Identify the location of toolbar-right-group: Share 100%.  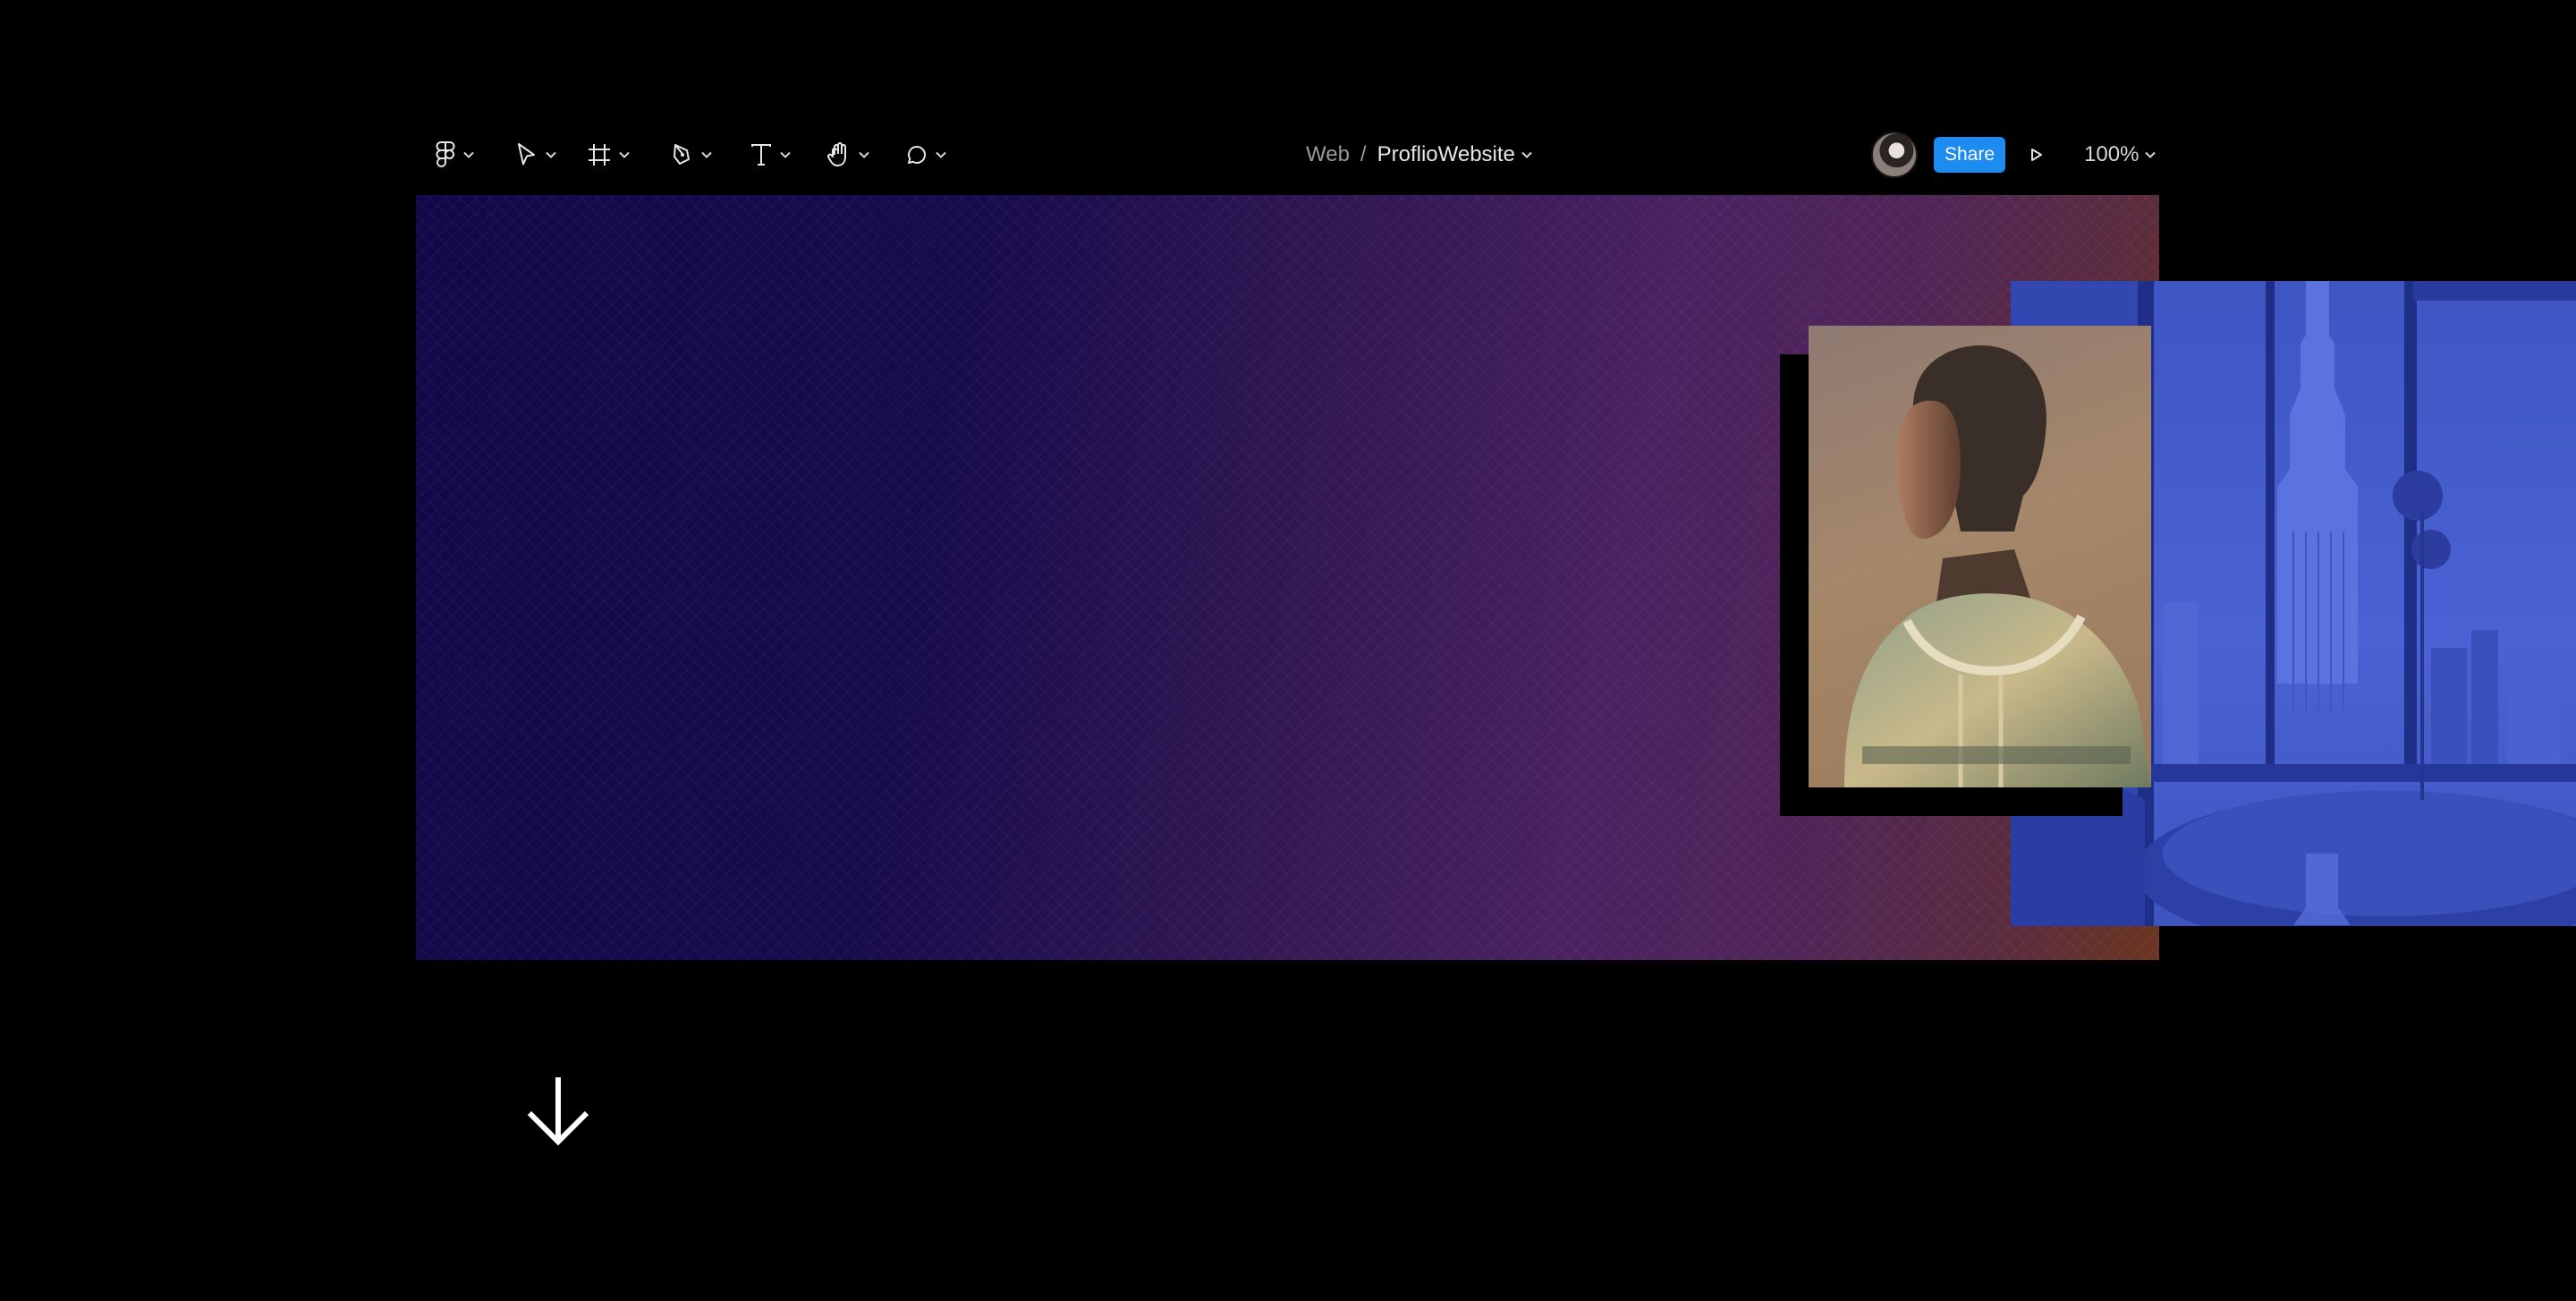
(2014, 155).